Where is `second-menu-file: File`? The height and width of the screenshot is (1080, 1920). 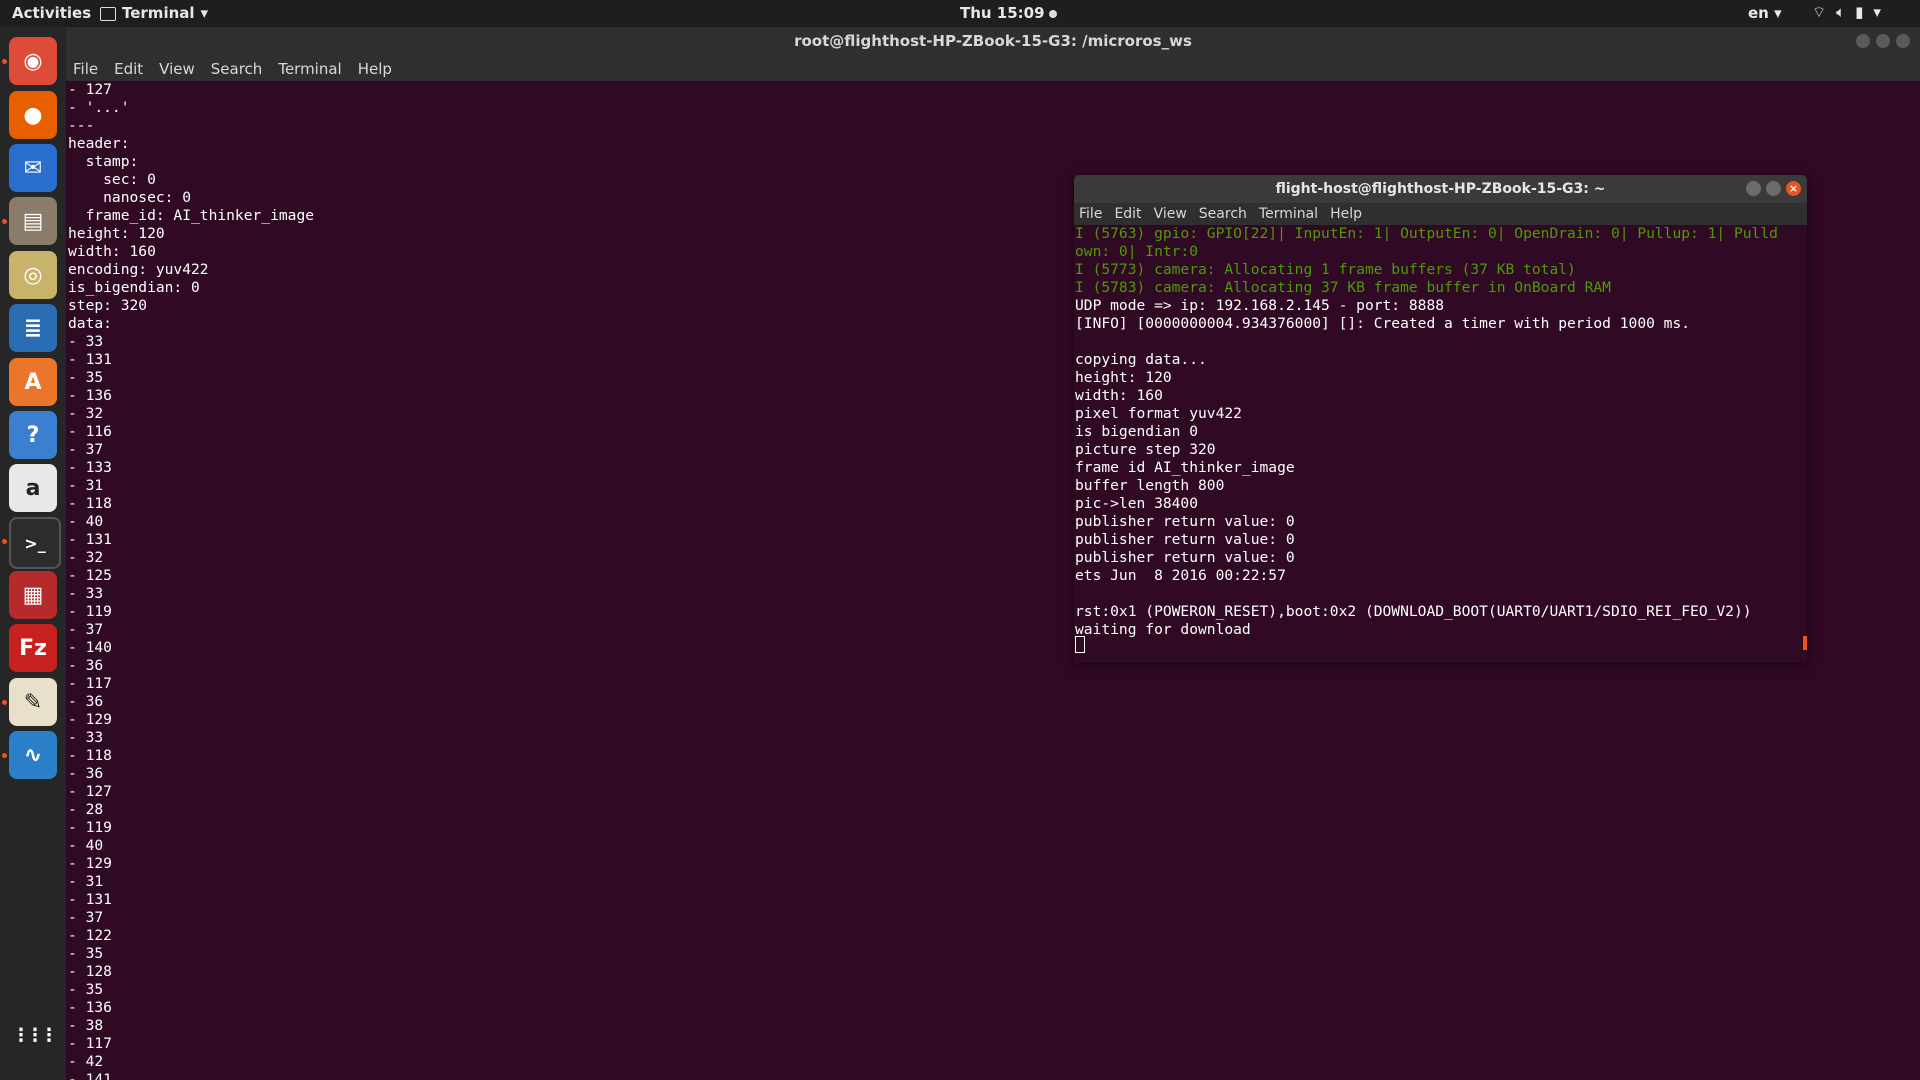 second-menu-file: File is located at coordinates (1090, 214).